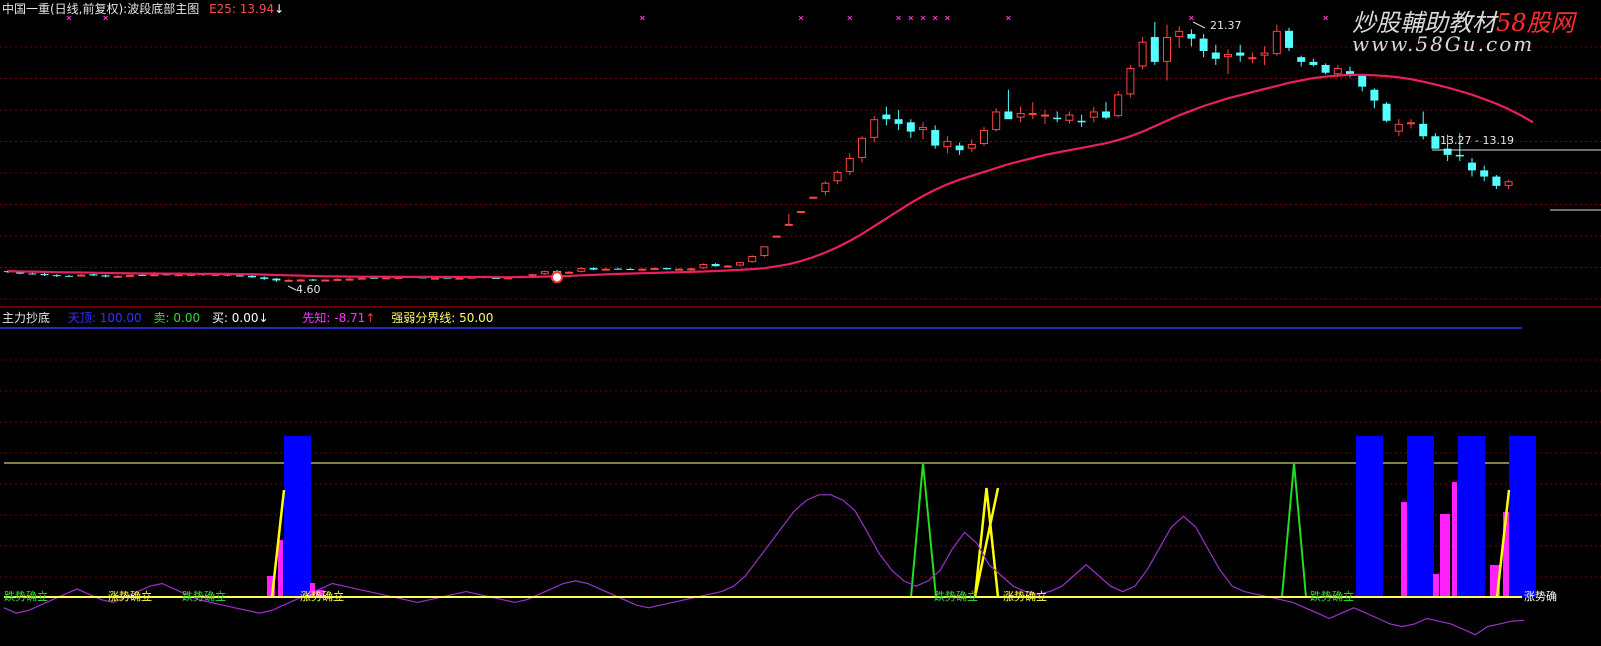 The image size is (1601, 646). I want to click on xianzhi-up-arrow-icon: ↑, so click(370, 318).